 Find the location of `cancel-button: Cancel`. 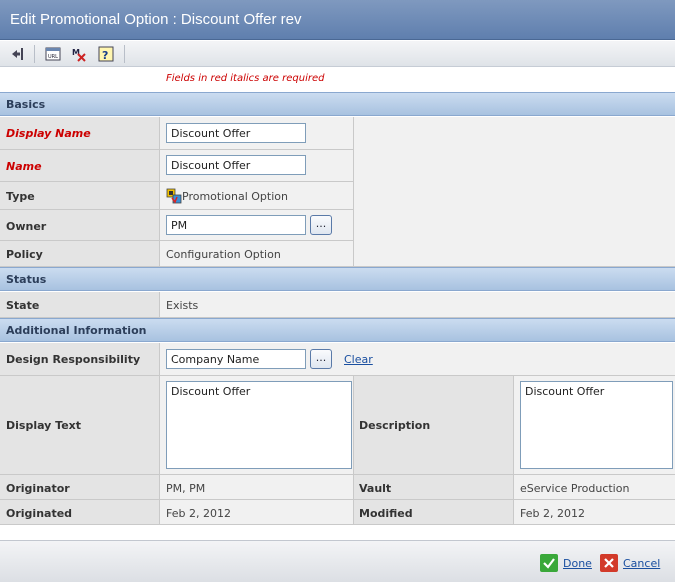

cancel-button: Cancel is located at coordinates (630, 563).